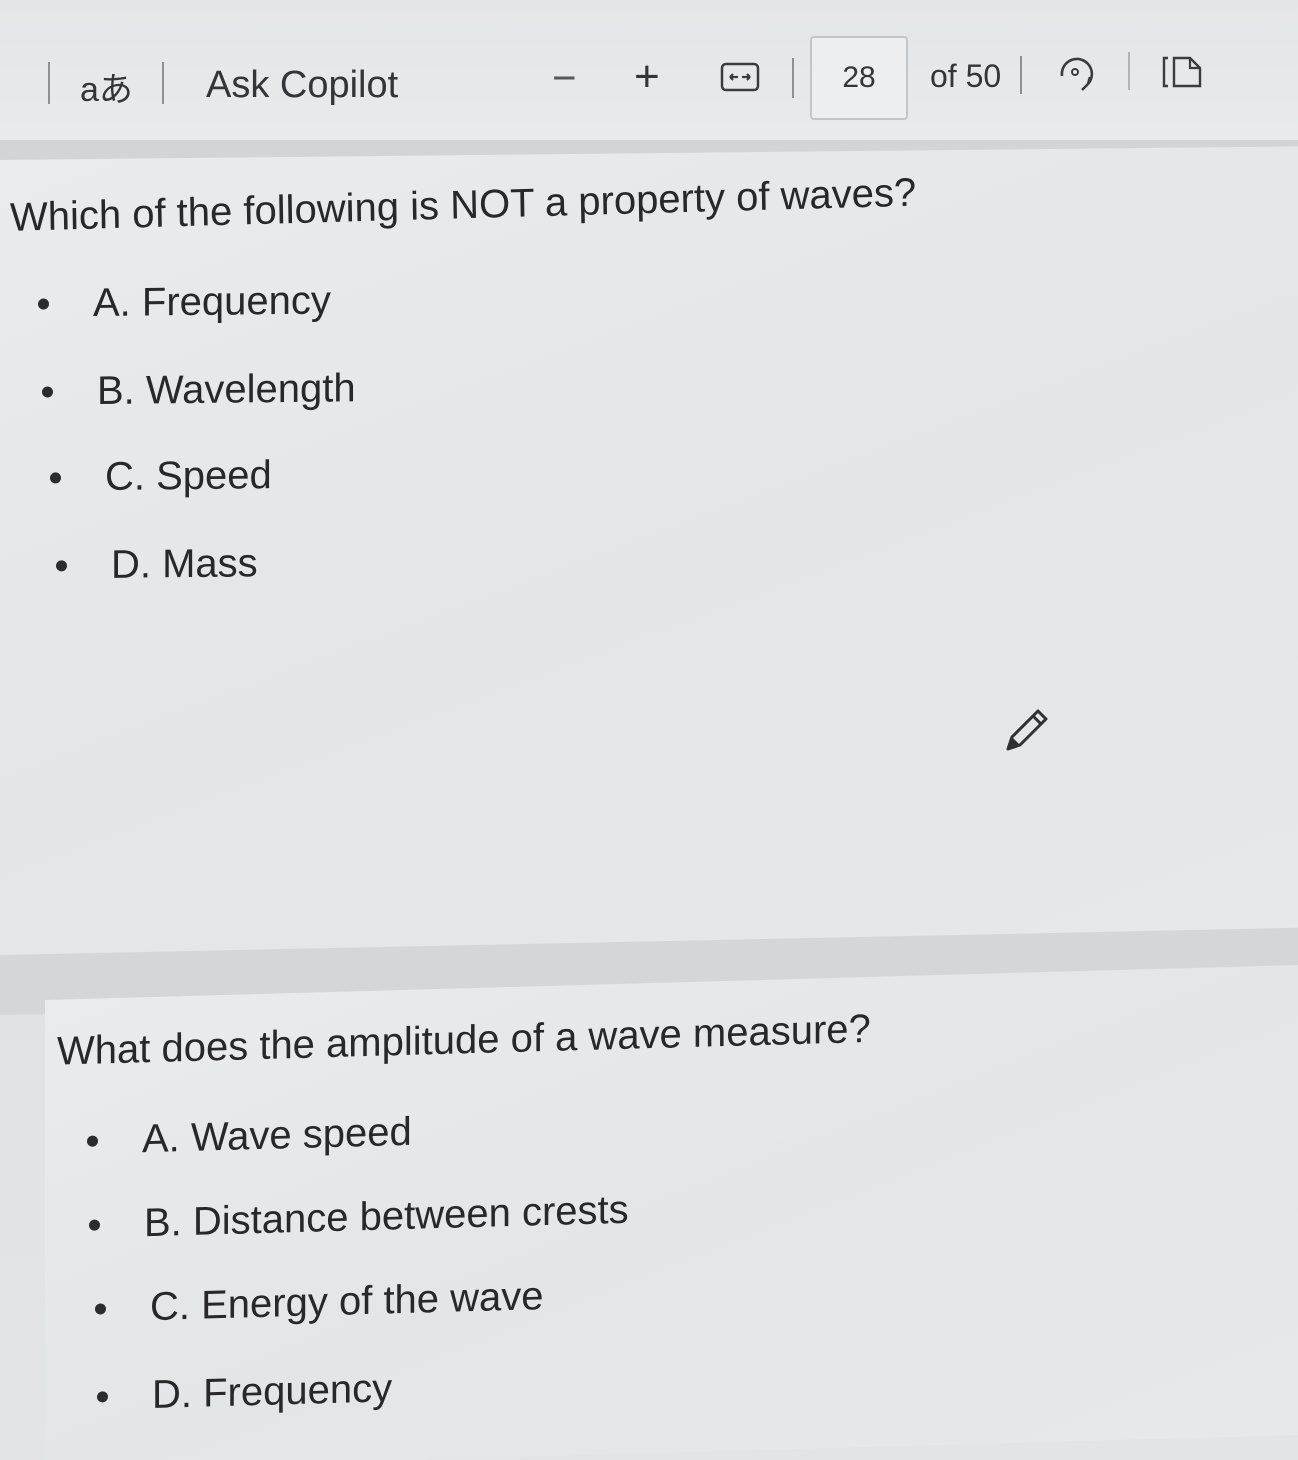 The height and width of the screenshot is (1460, 1298). Describe the element at coordinates (106, 86) in the screenshot. I see `translate-button: aあ` at that location.